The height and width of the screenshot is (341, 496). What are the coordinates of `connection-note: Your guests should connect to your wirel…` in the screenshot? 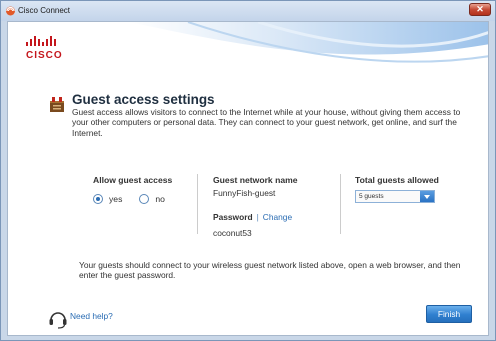 It's located at (270, 270).